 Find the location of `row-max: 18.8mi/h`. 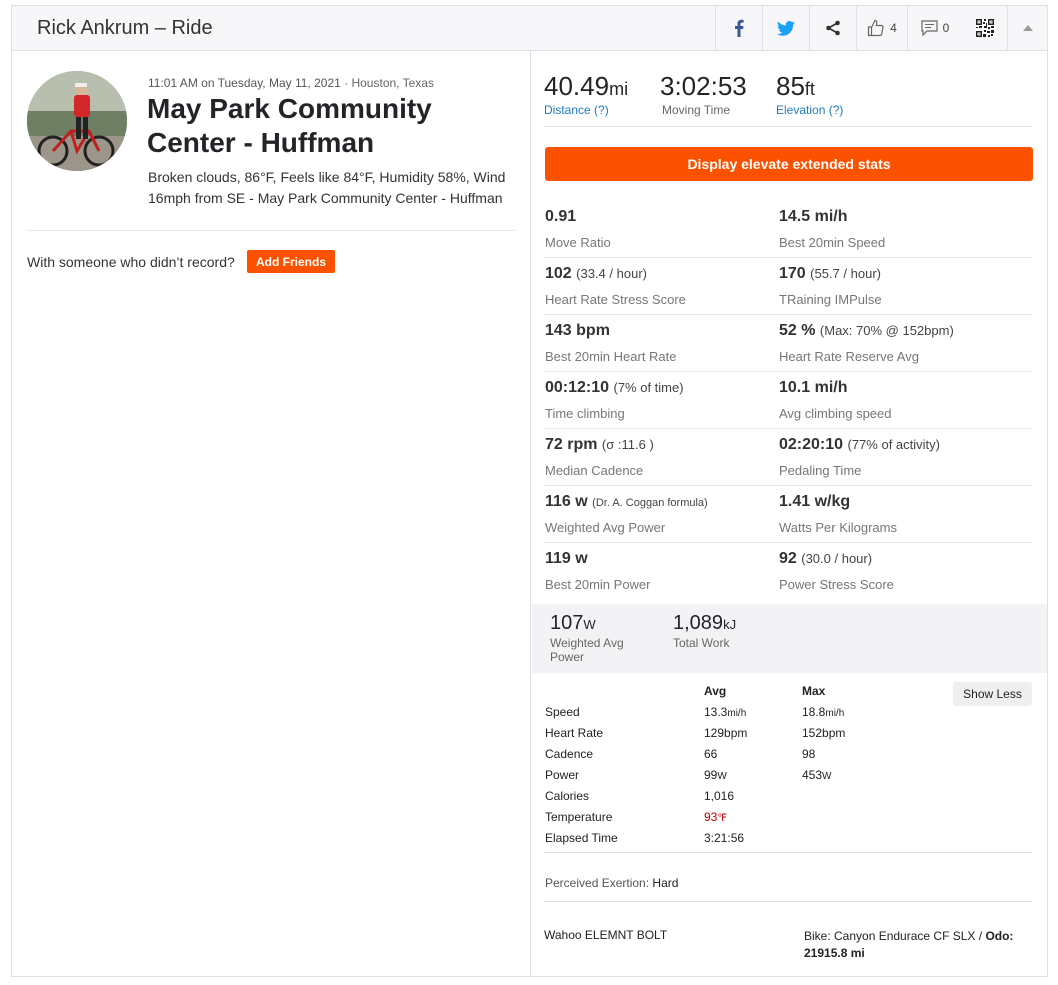

row-max: 18.8mi/h is located at coordinates (823, 712).